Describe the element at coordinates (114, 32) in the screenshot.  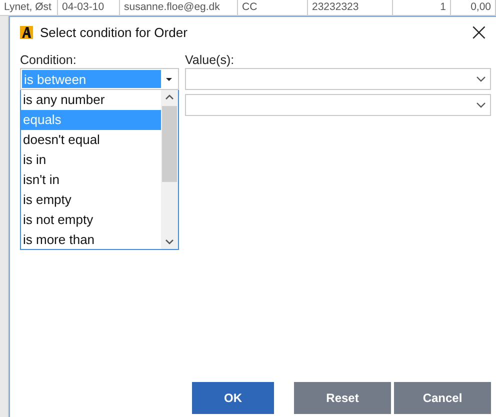
I see `dialog-title: Select condition for Order` at that location.